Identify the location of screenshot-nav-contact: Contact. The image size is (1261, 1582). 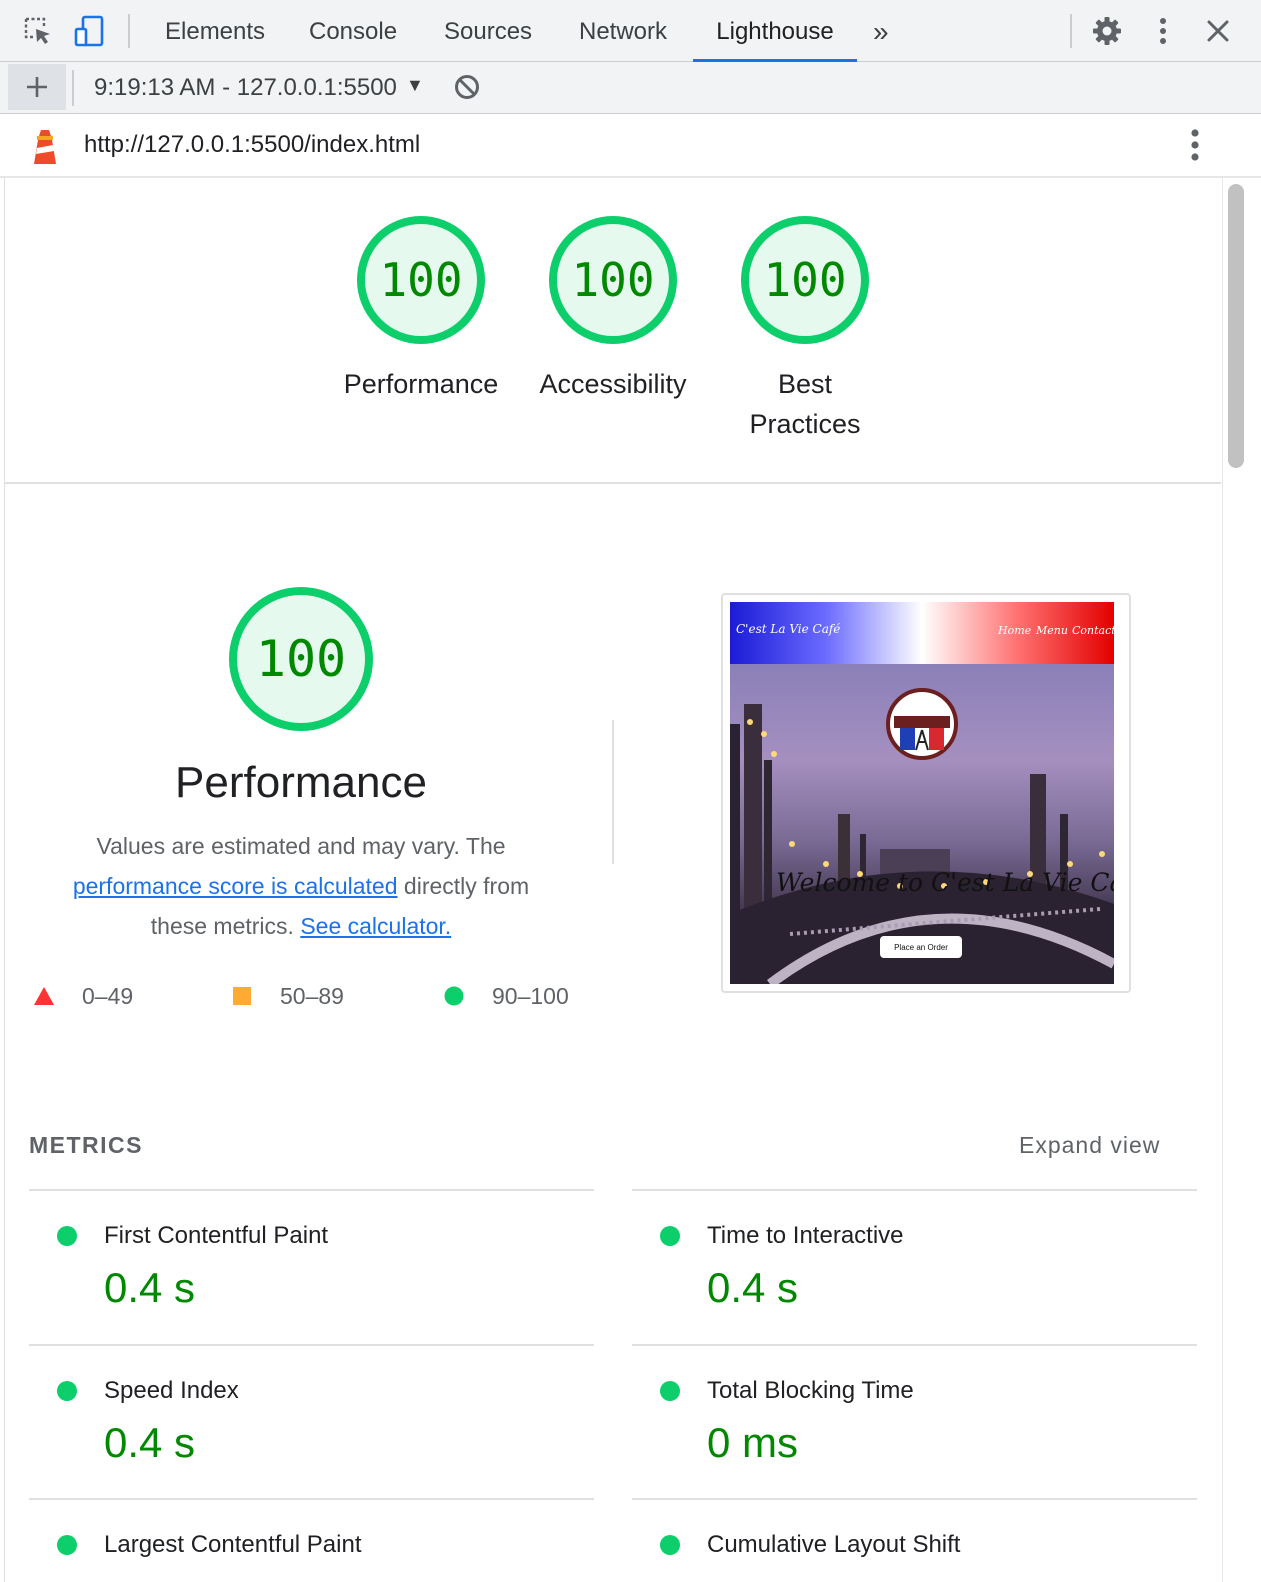
(1093, 630).